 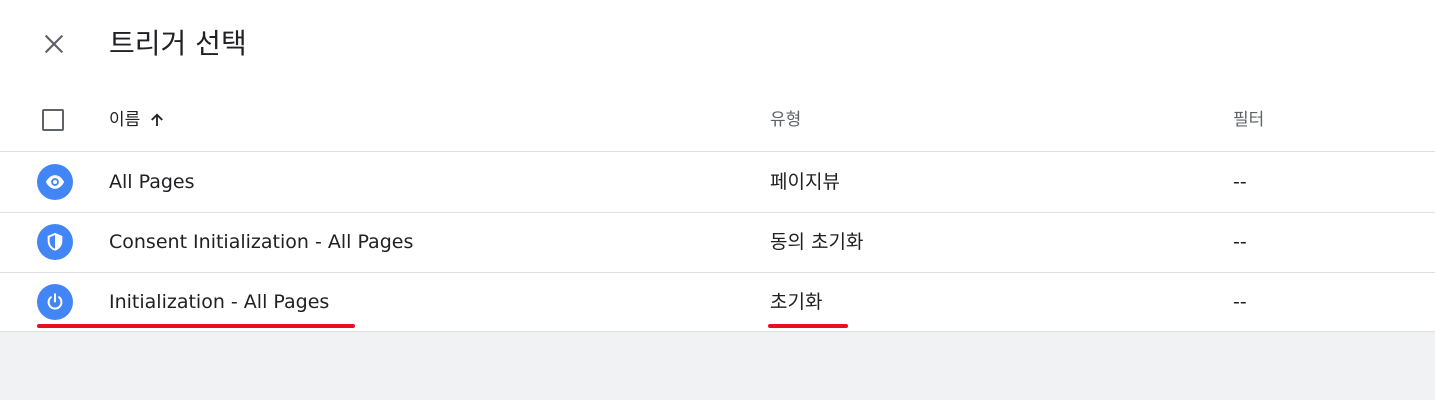 I want to click on column-header-name: 이름, so click(x=137, y=120).